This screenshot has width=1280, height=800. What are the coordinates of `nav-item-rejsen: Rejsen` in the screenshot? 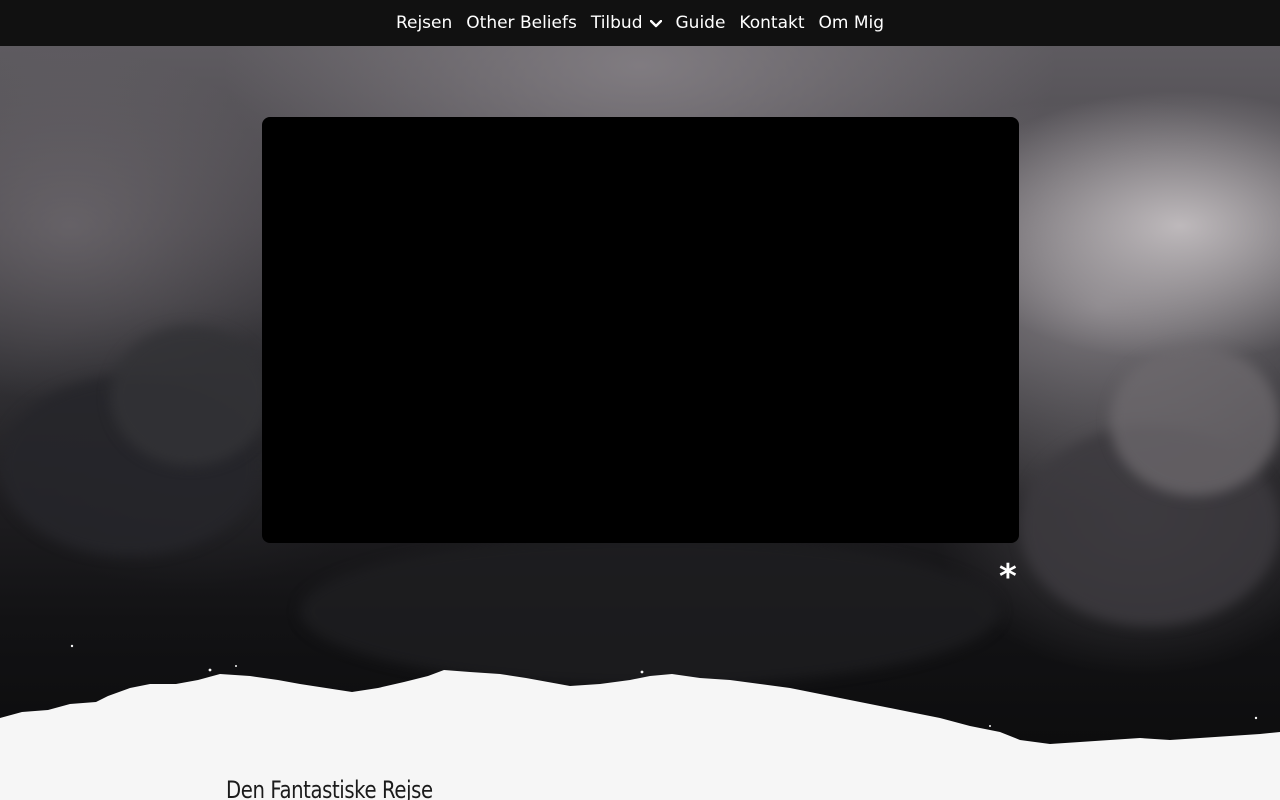 It's located at (424, 23).